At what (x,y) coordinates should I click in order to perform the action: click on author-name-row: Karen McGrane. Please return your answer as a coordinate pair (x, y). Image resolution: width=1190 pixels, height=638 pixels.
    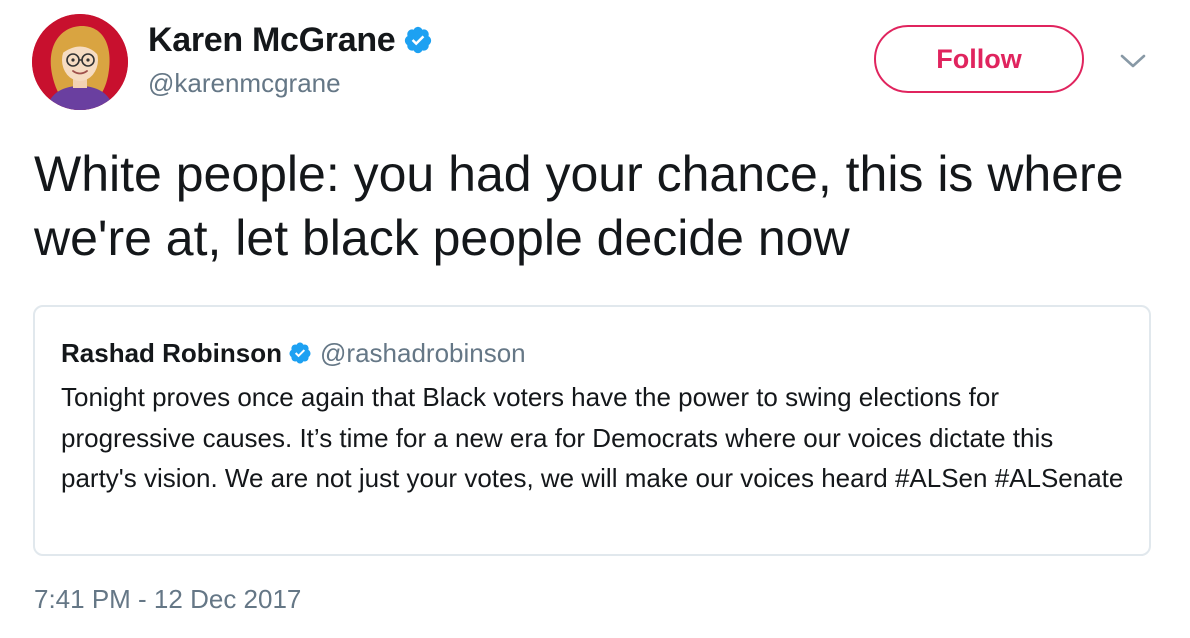
    Looking at the image, I should click on (290, 40).